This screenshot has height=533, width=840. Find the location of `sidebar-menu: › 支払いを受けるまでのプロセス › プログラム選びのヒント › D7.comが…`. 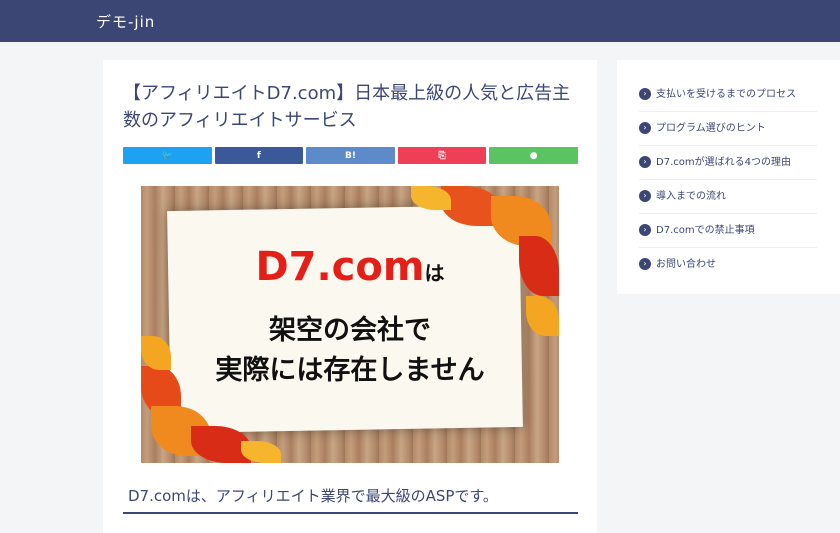

sidebar-menu: › 支払いを受けるまでのプロセス › プログラム選びのヒント › D7.comが… is located at coordinates (728, 180).